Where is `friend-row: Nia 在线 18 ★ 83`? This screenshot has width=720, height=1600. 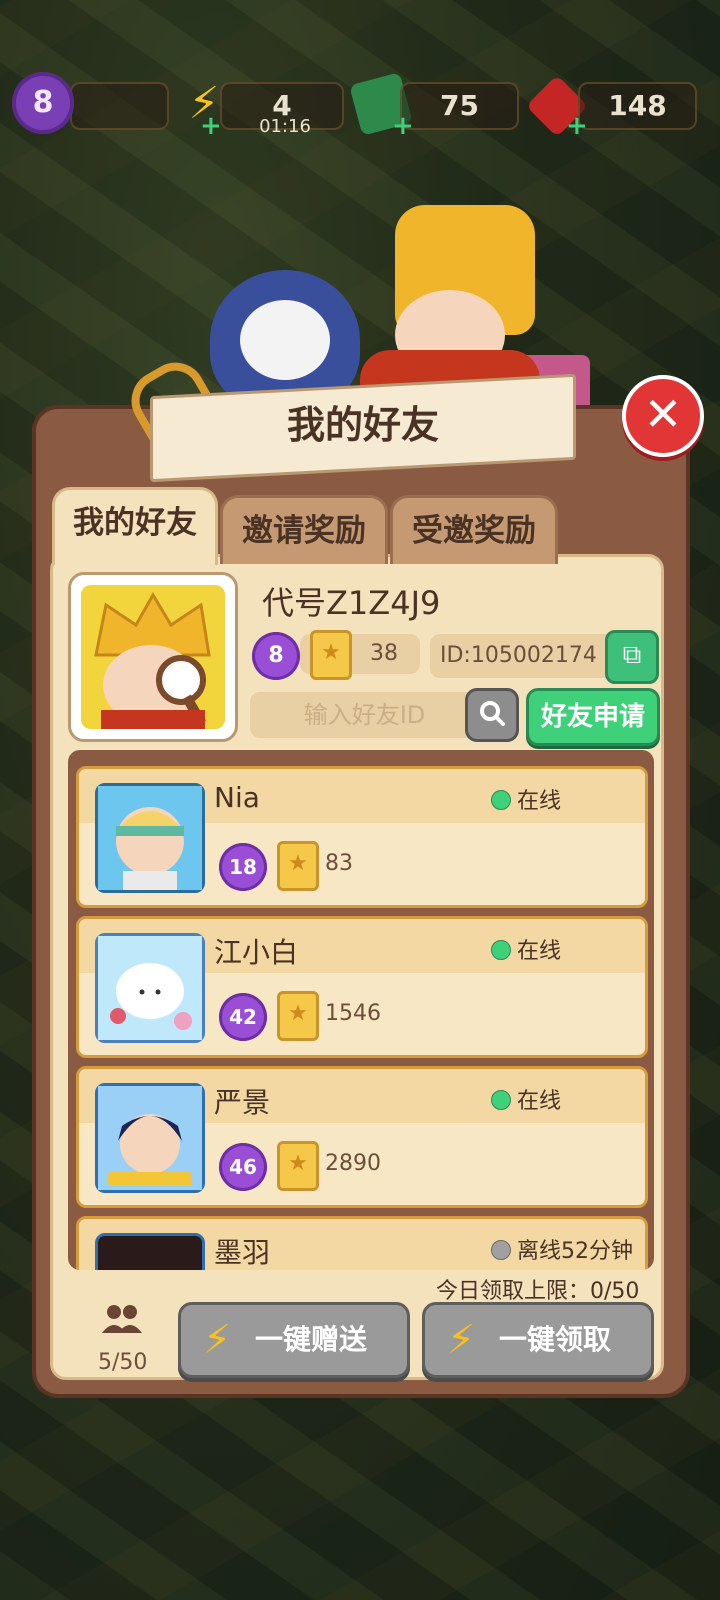 friend-row: Nia 在线 18 ★ 83 is located at coordinates (362, 837).